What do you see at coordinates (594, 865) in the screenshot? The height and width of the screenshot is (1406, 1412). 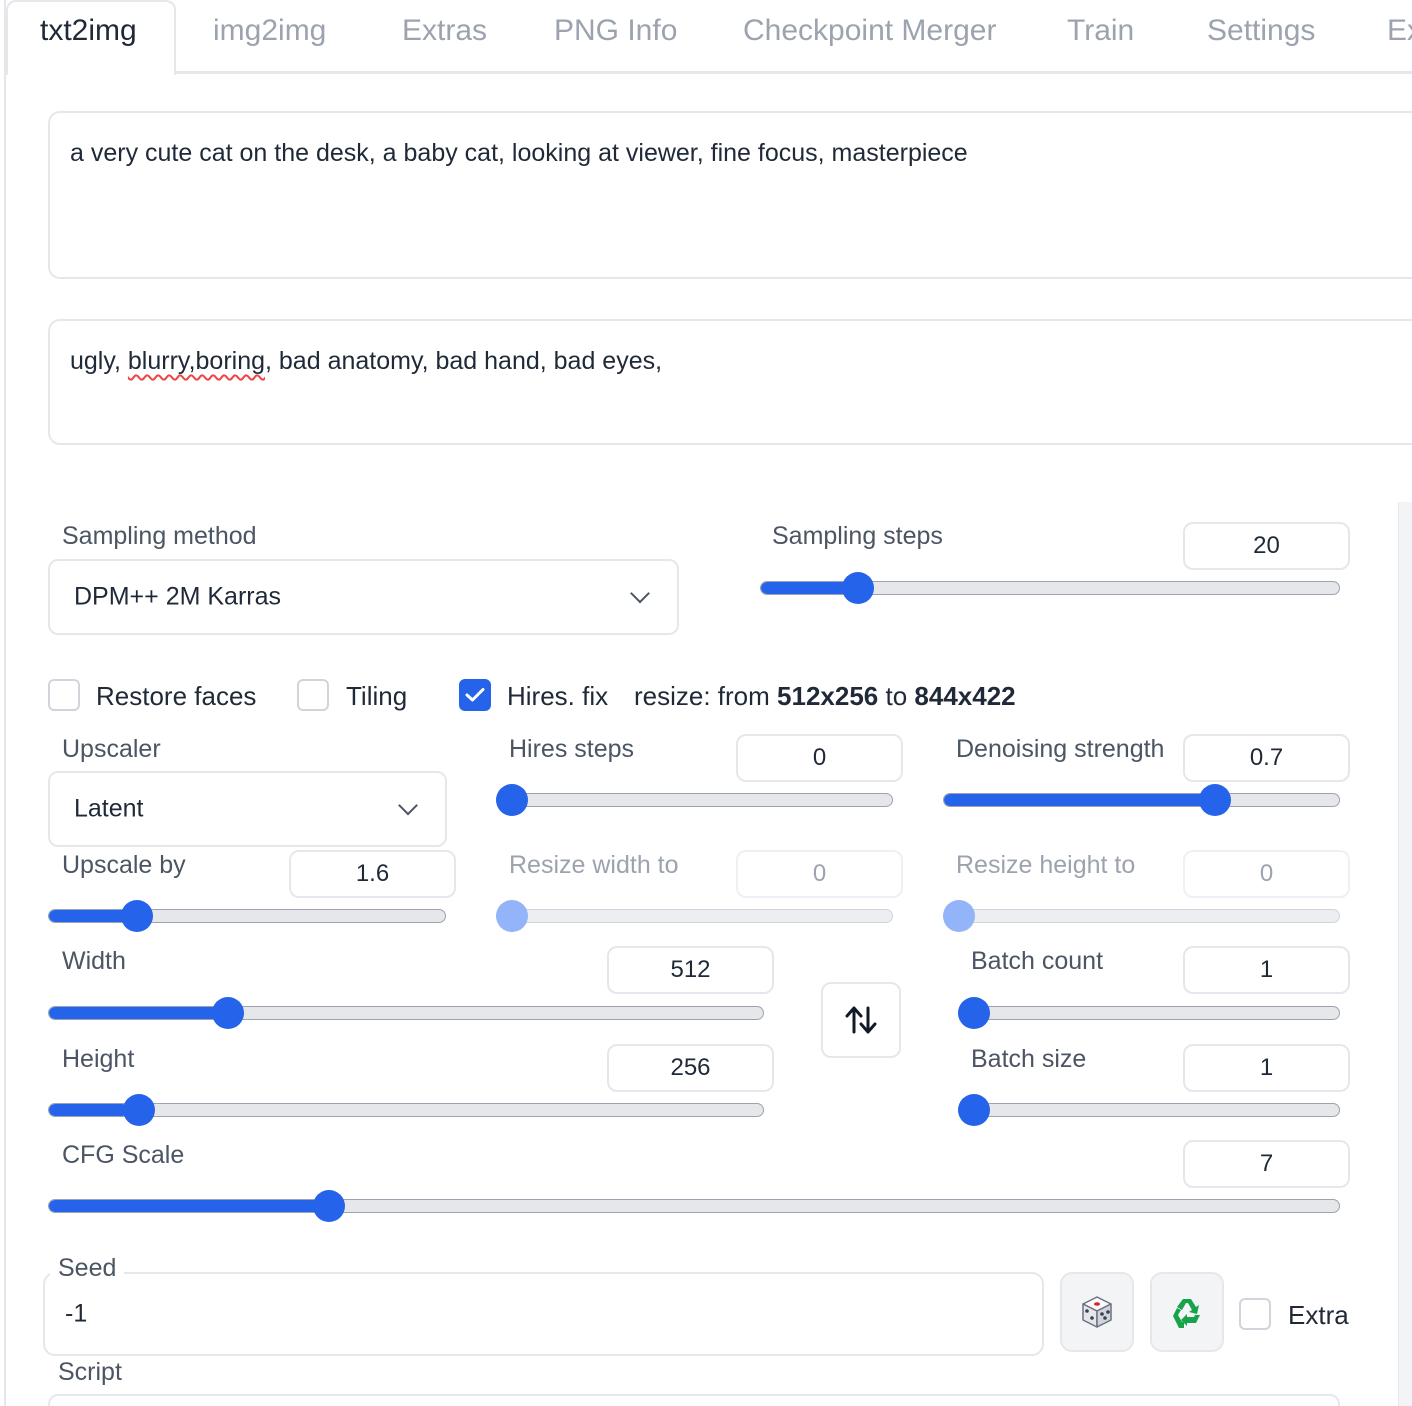 I see `resize-width-label: Resize width to` at bounding box center [594, 865].